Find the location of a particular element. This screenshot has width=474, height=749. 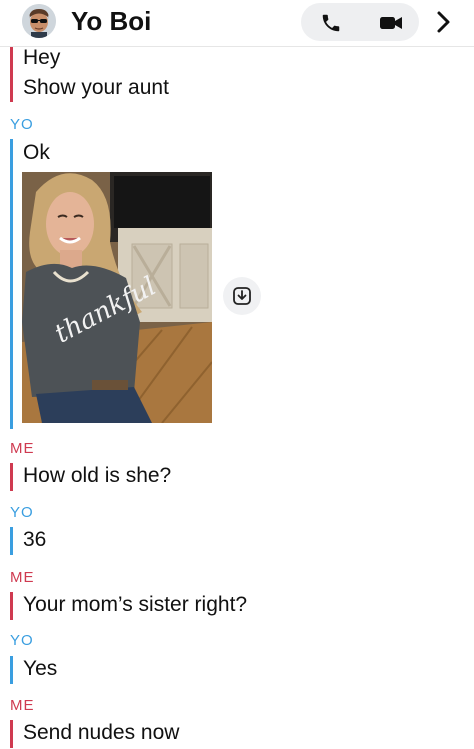

chevron-right-icon is located at coordinates (443, 22).